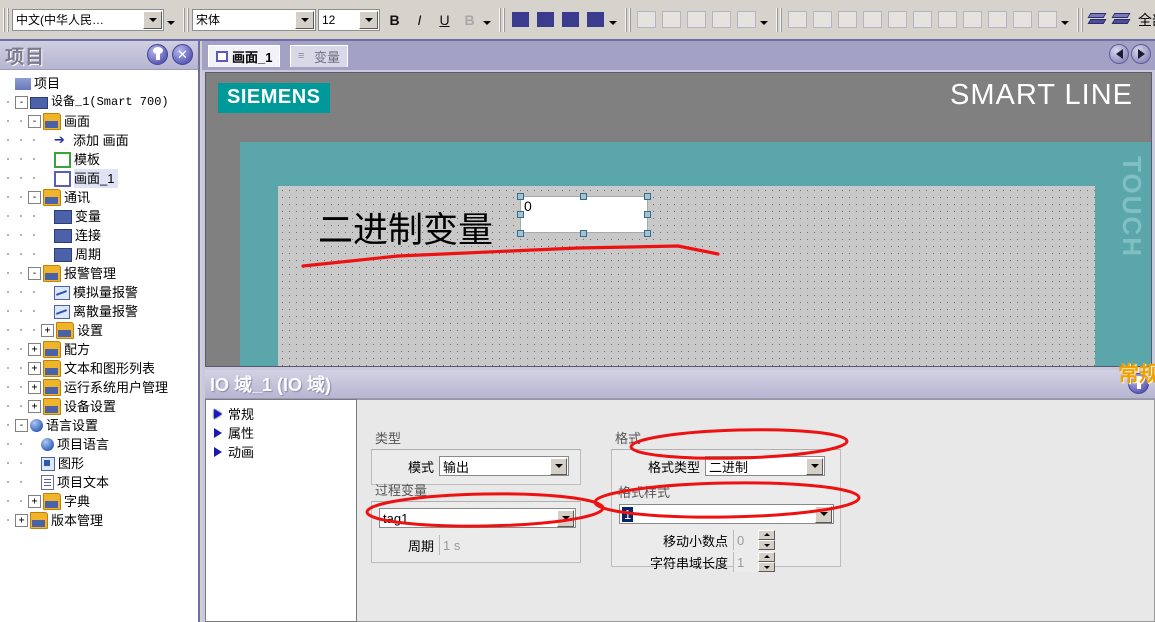 This screenshot has height=622, width=1155. Describe the element at coordinates (721, 20) in the screenshot. I see `rotate-right-button` at that location.